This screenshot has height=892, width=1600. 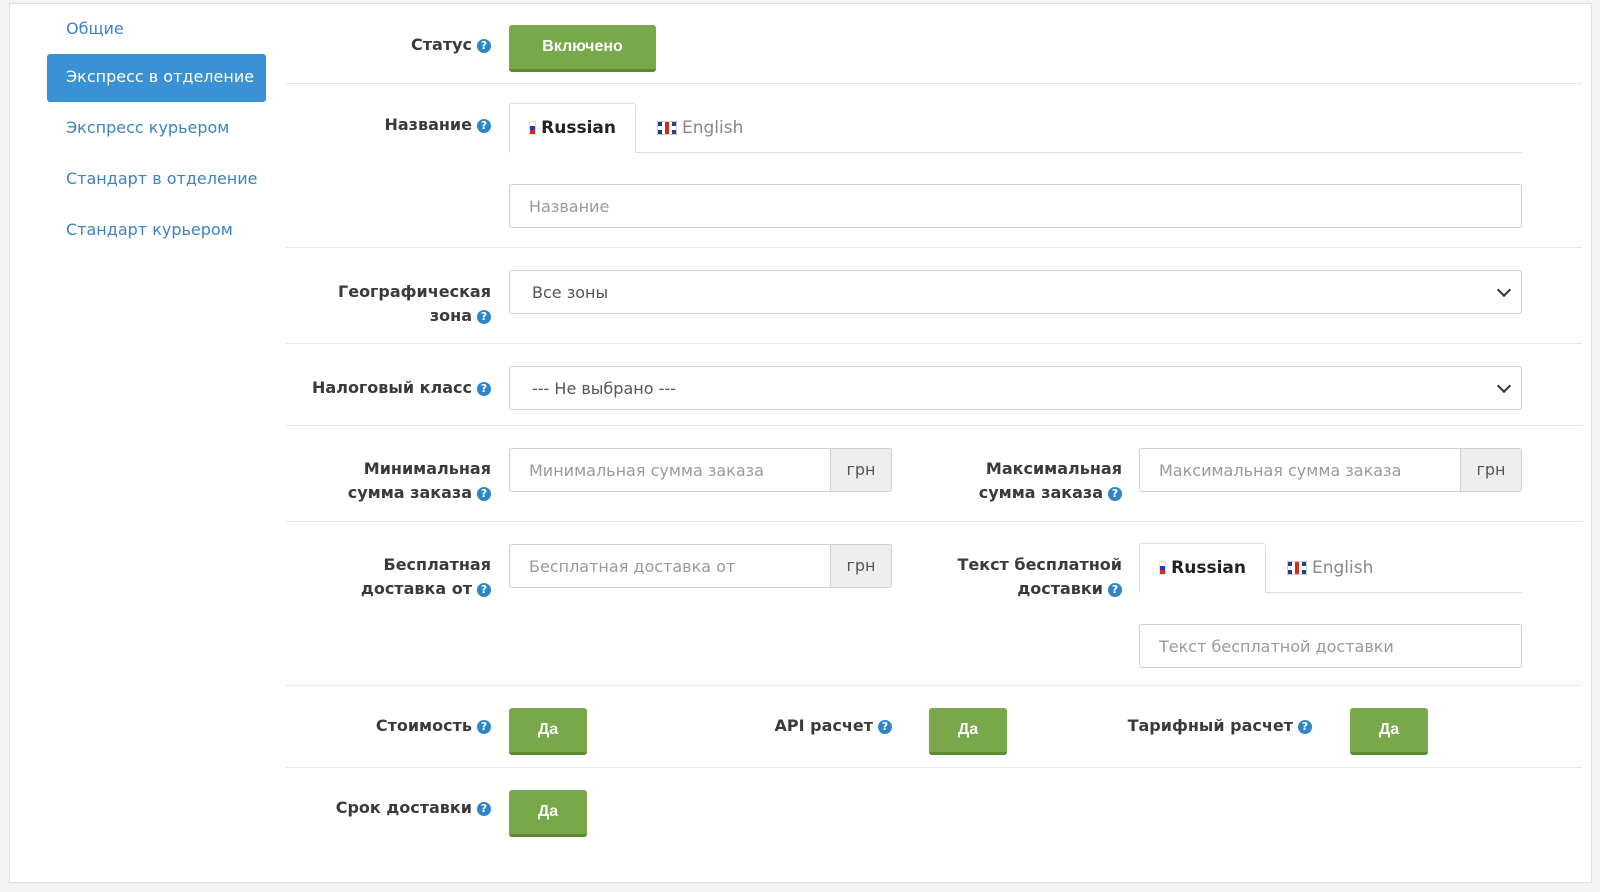 What do you see at coordinates (1015, 388) in the screenshot?
I see `tax-class-select: --- Не выбрано ---` at bounding box center [1015, 388].